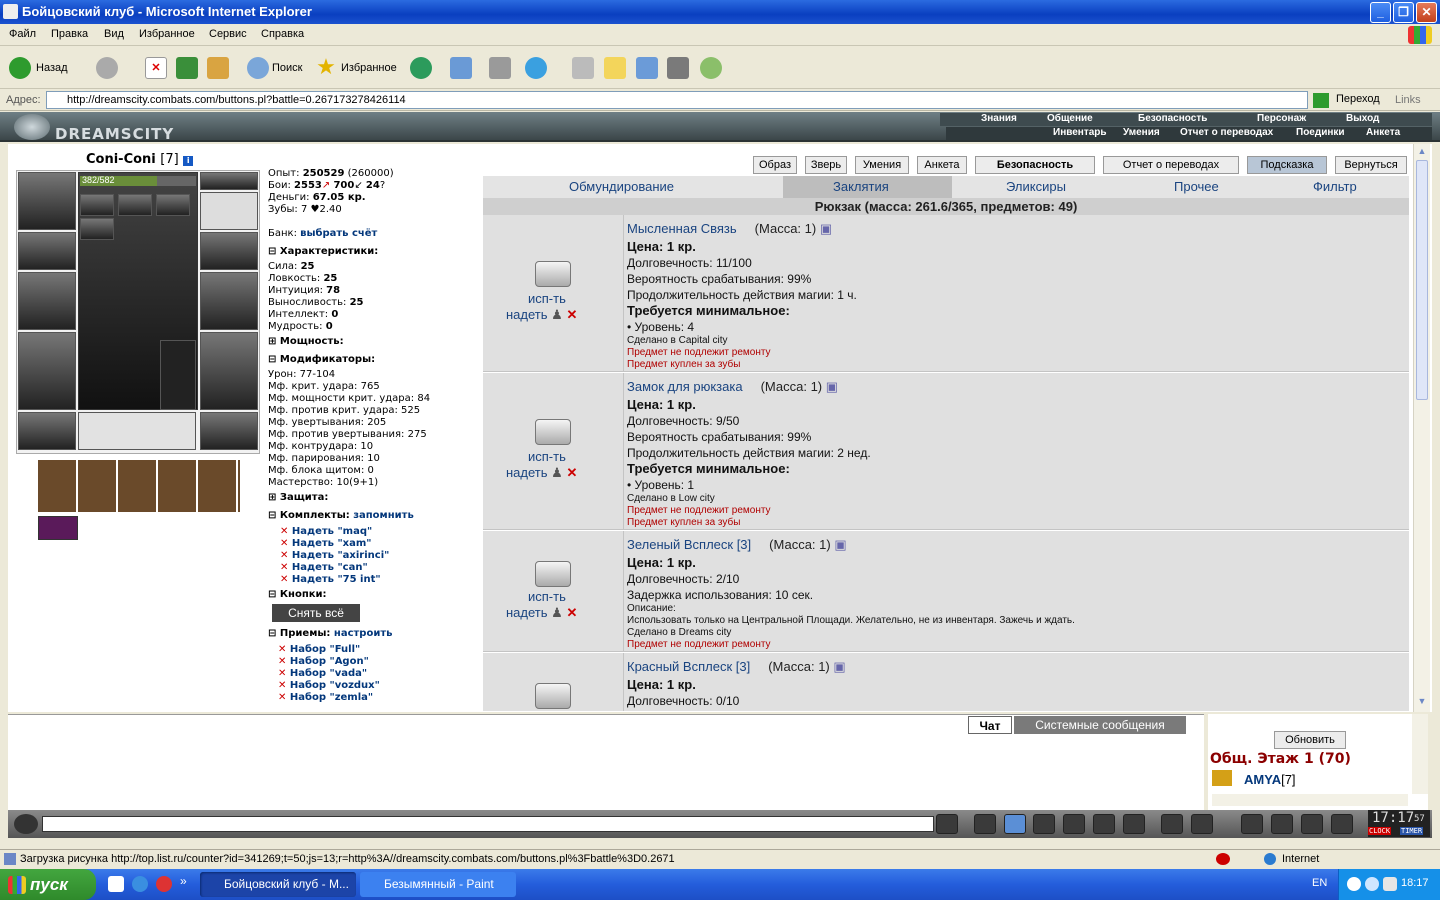 The image size is (1440, 900). What do you see at coordinates (729, 229) in the screenshot?
I see `item-name: Мысленная Связь (Масса: 1) ▣` at bounding box center [729, 229].